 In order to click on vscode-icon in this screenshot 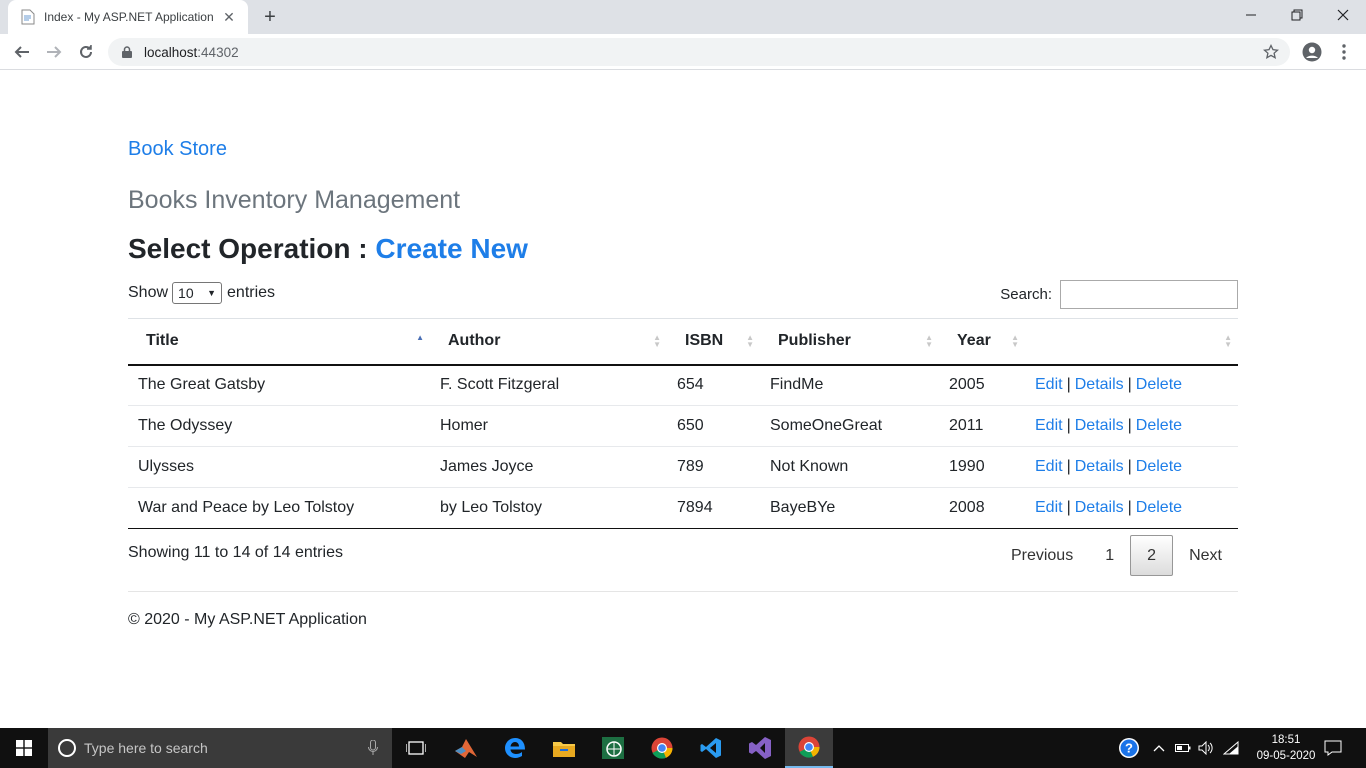, I will do `click(711, 748)`.